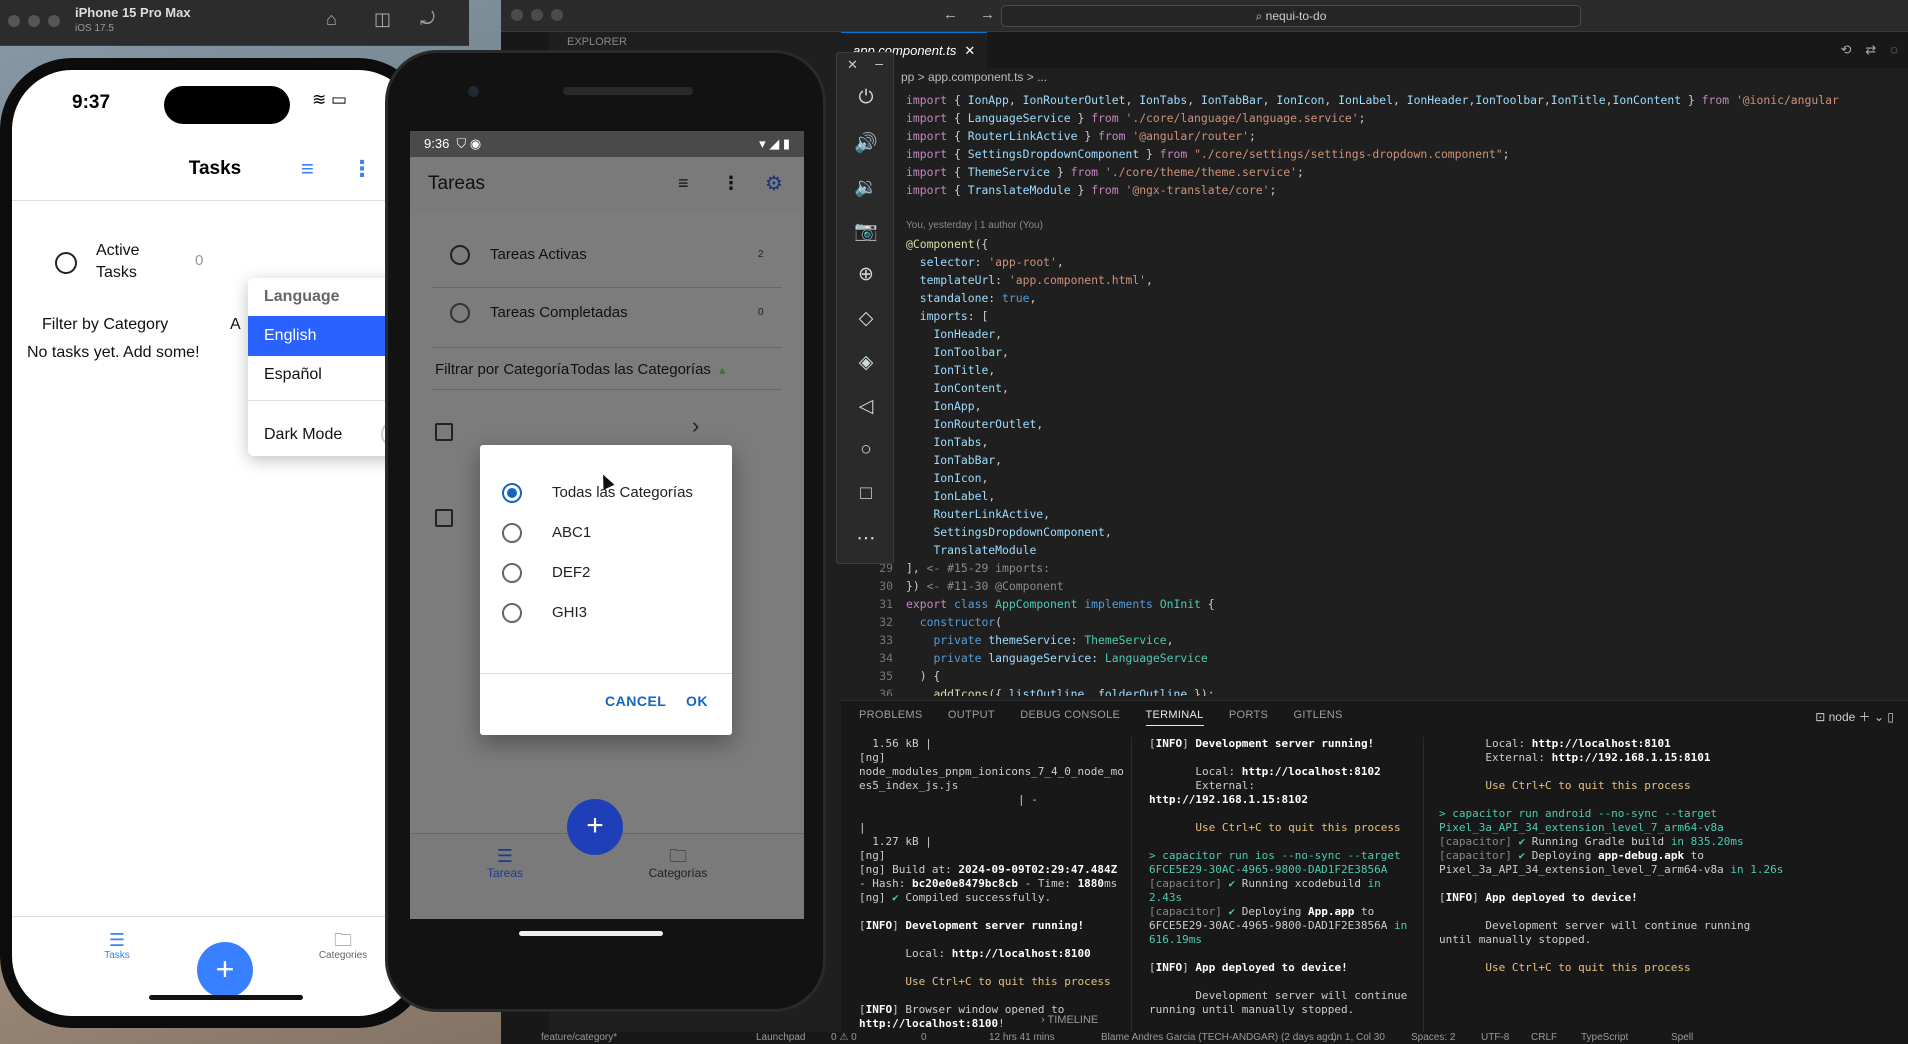  What do you see at coordinates (879, 63) in the screenshot?
I see `minimize-icon: –` at bounding box center [879, 63].